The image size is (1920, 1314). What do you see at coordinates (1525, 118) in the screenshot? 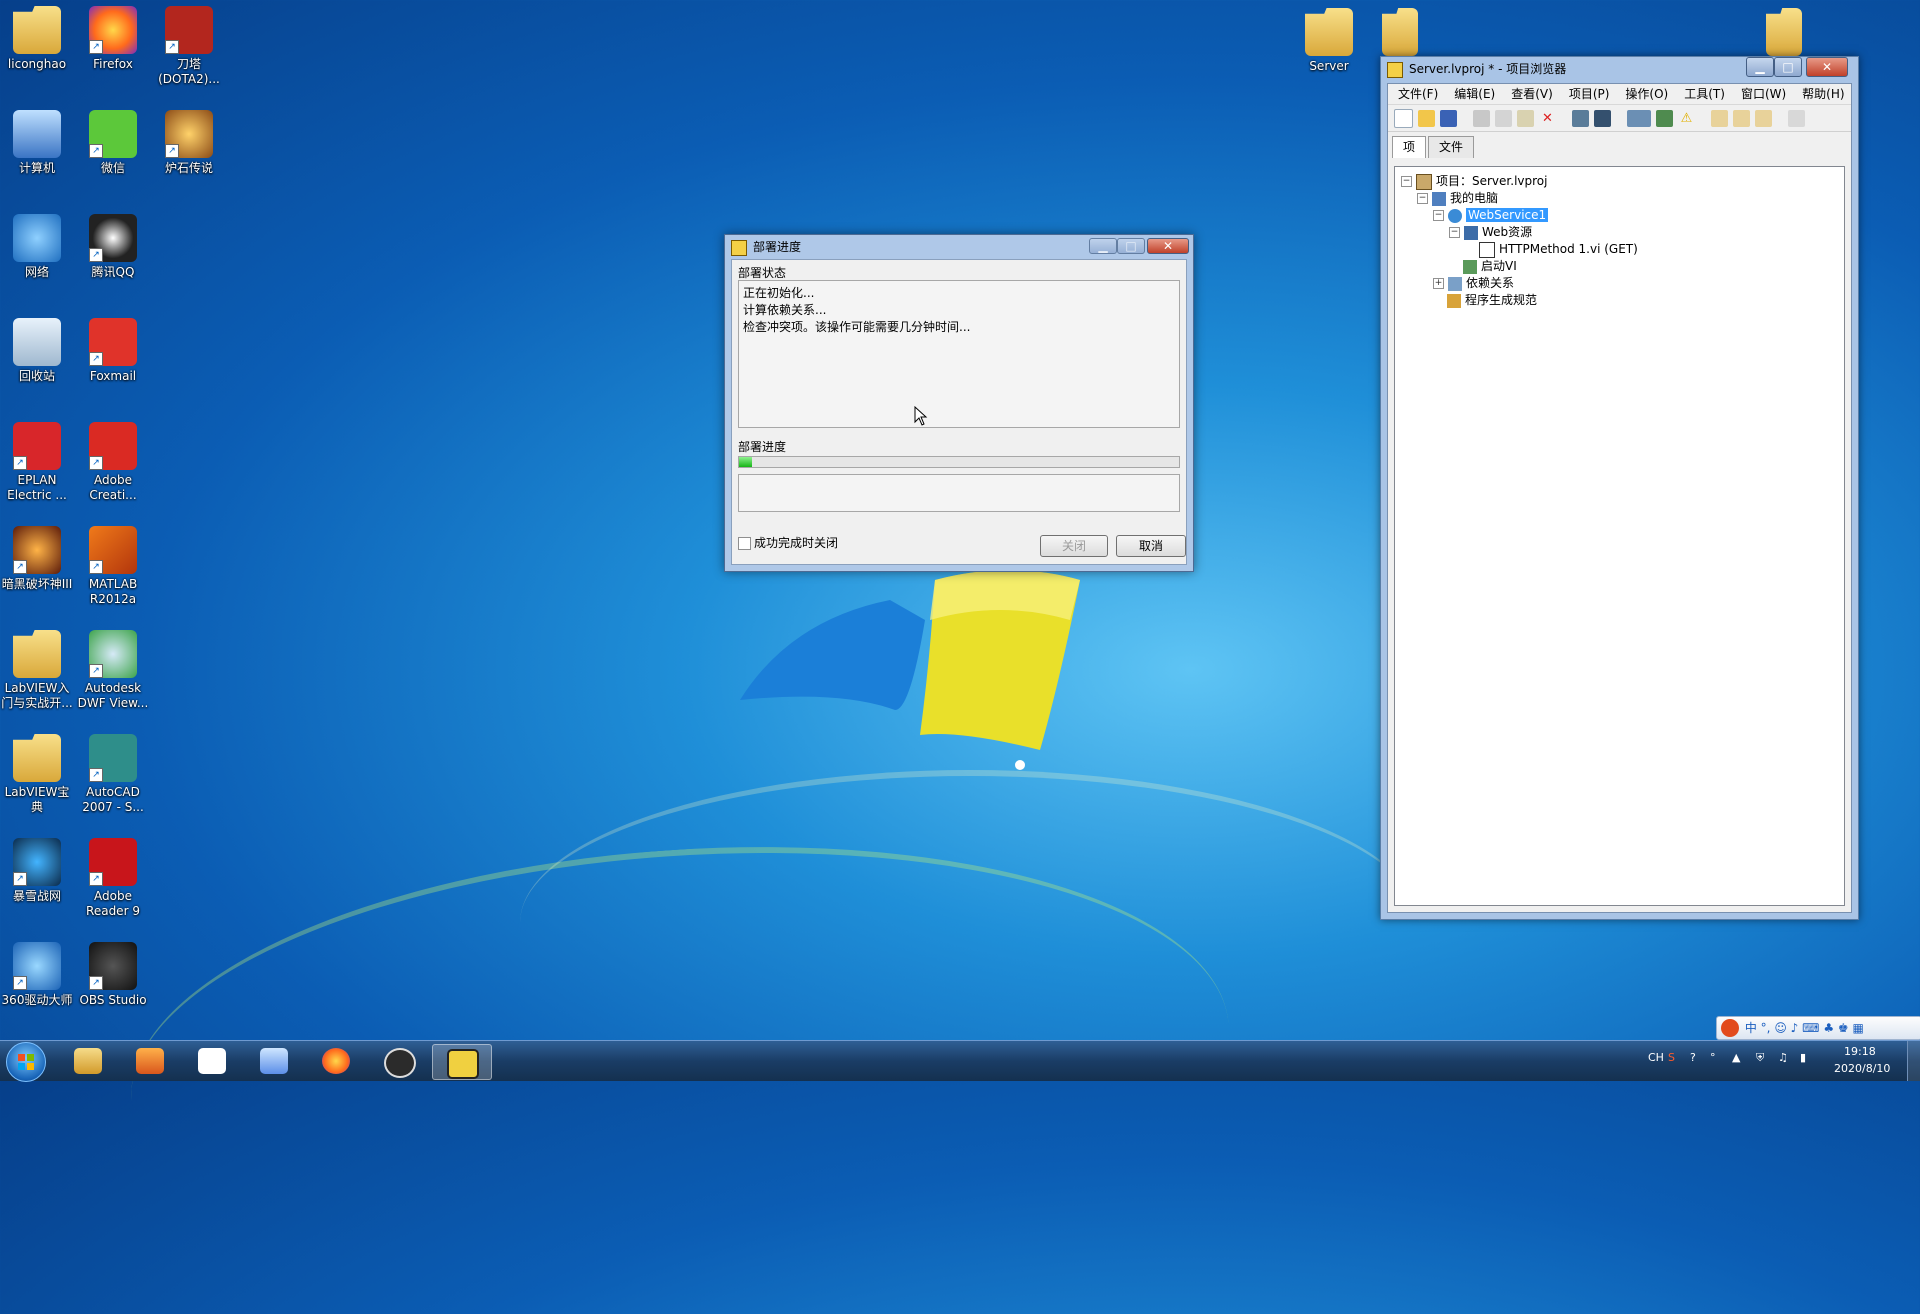
I see `paste-icon` at bounding box center [1525, 118].